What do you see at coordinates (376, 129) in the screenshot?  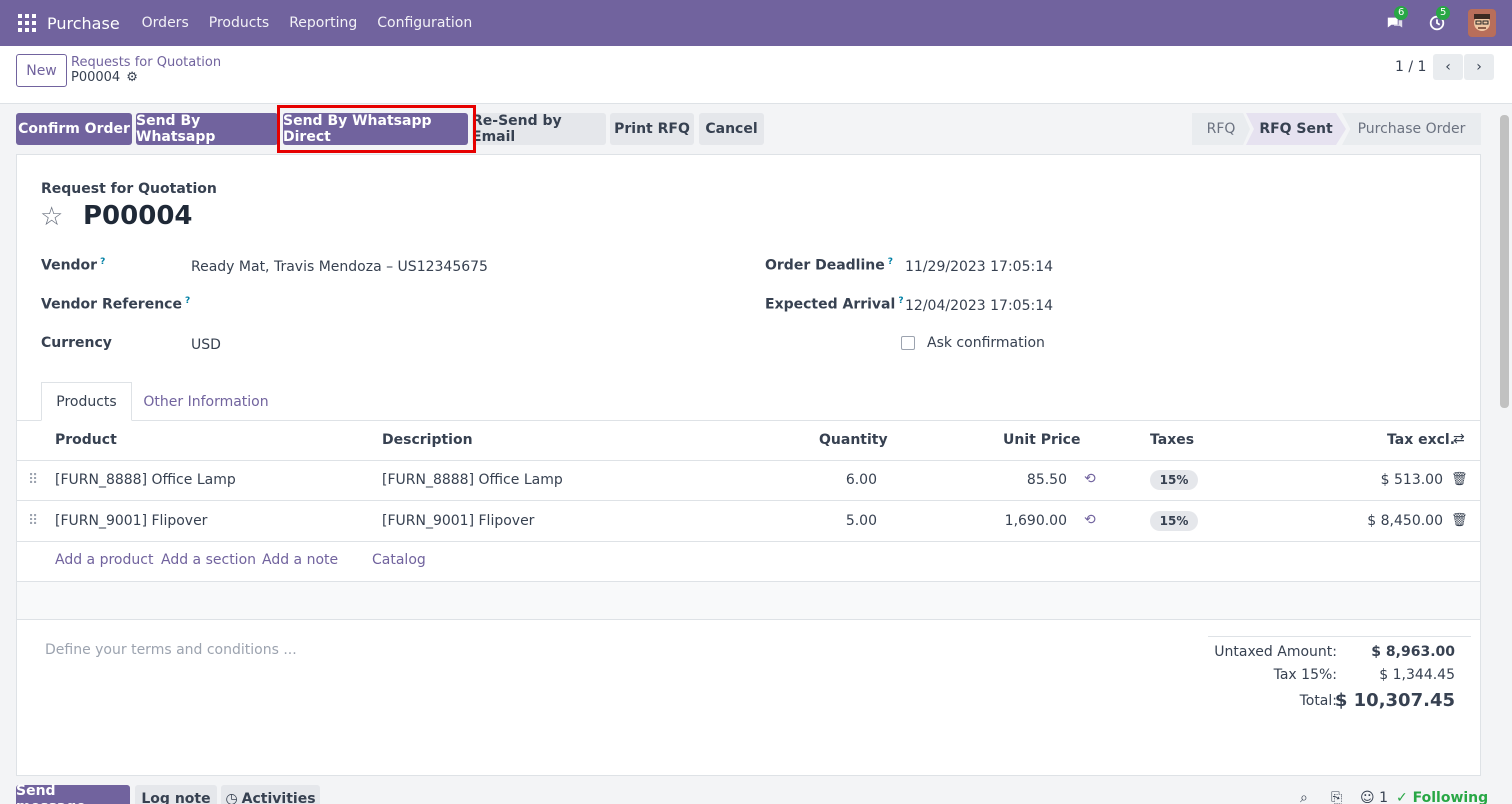 I see `highlight-annotation` at bounding box center [376, 129].